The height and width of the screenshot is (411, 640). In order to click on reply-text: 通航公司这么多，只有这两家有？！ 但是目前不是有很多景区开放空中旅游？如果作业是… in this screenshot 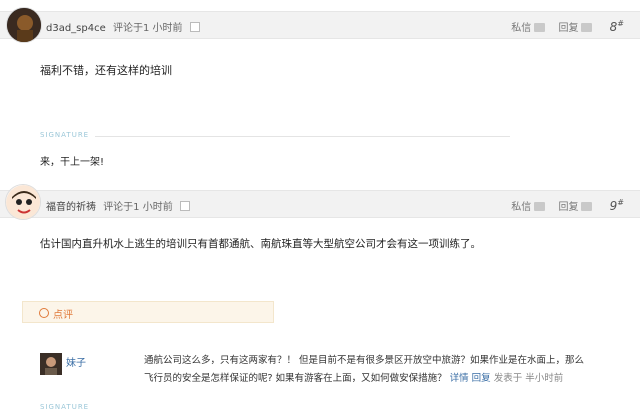, I will do `click(383, 370)`.